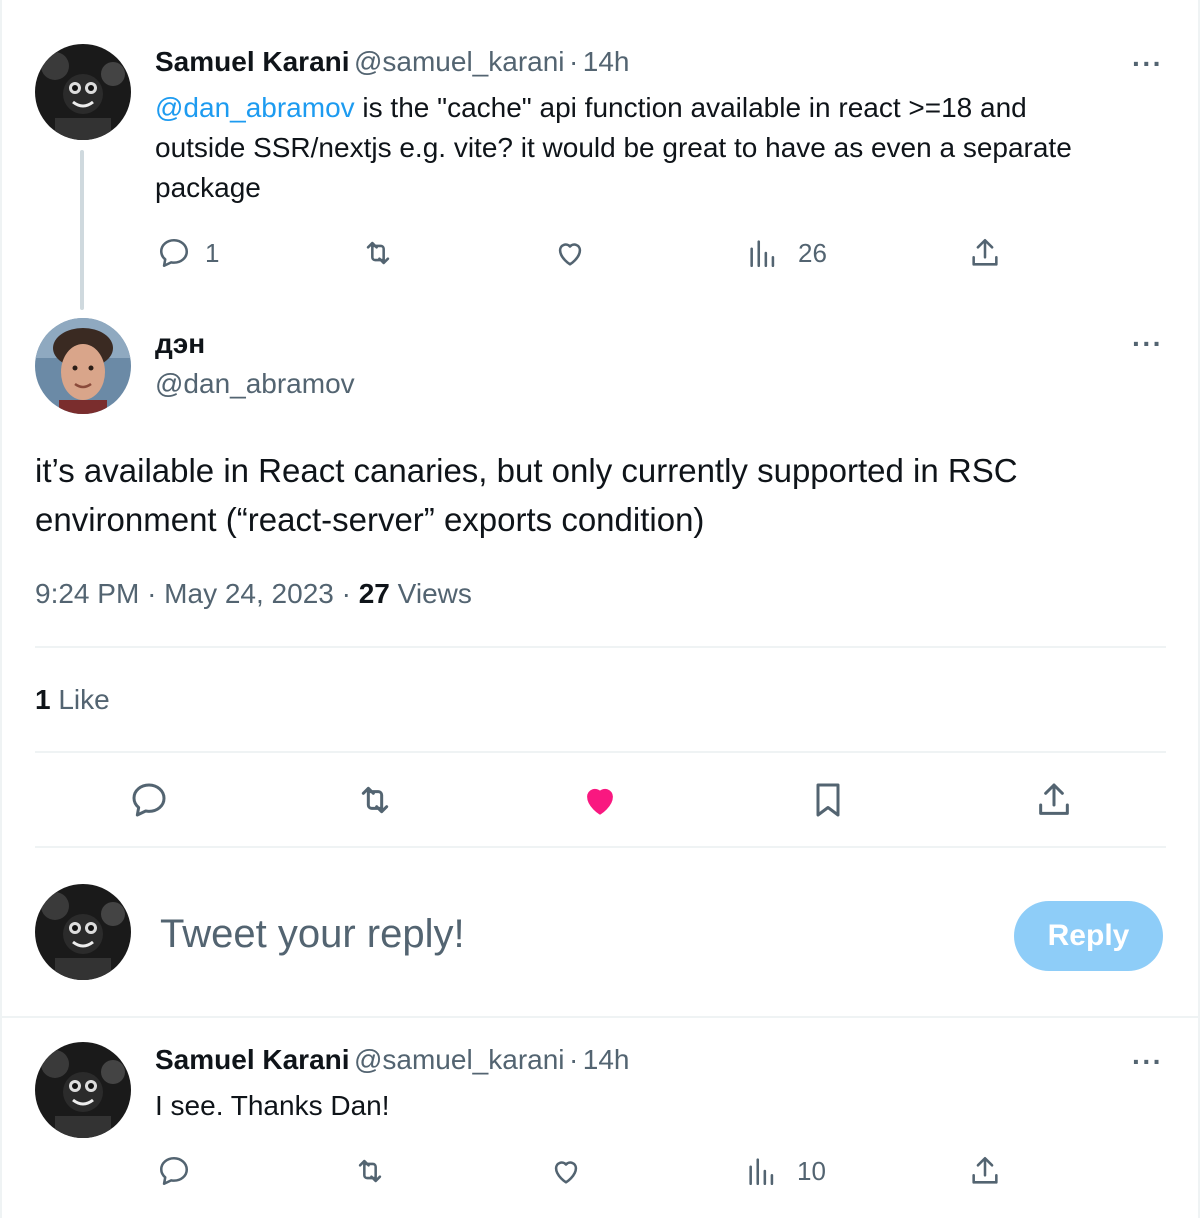 The image size is (1200, 1218). I want to click on avatar-dan, so click(83, 366).